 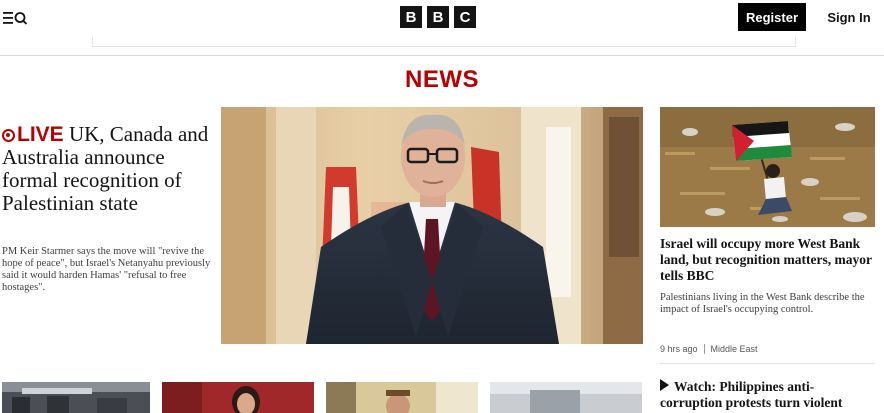 What do you see at coordinates (442, 79) in the screenshot?
I see `section-title: NEWS` at bounding box center [442, 79].